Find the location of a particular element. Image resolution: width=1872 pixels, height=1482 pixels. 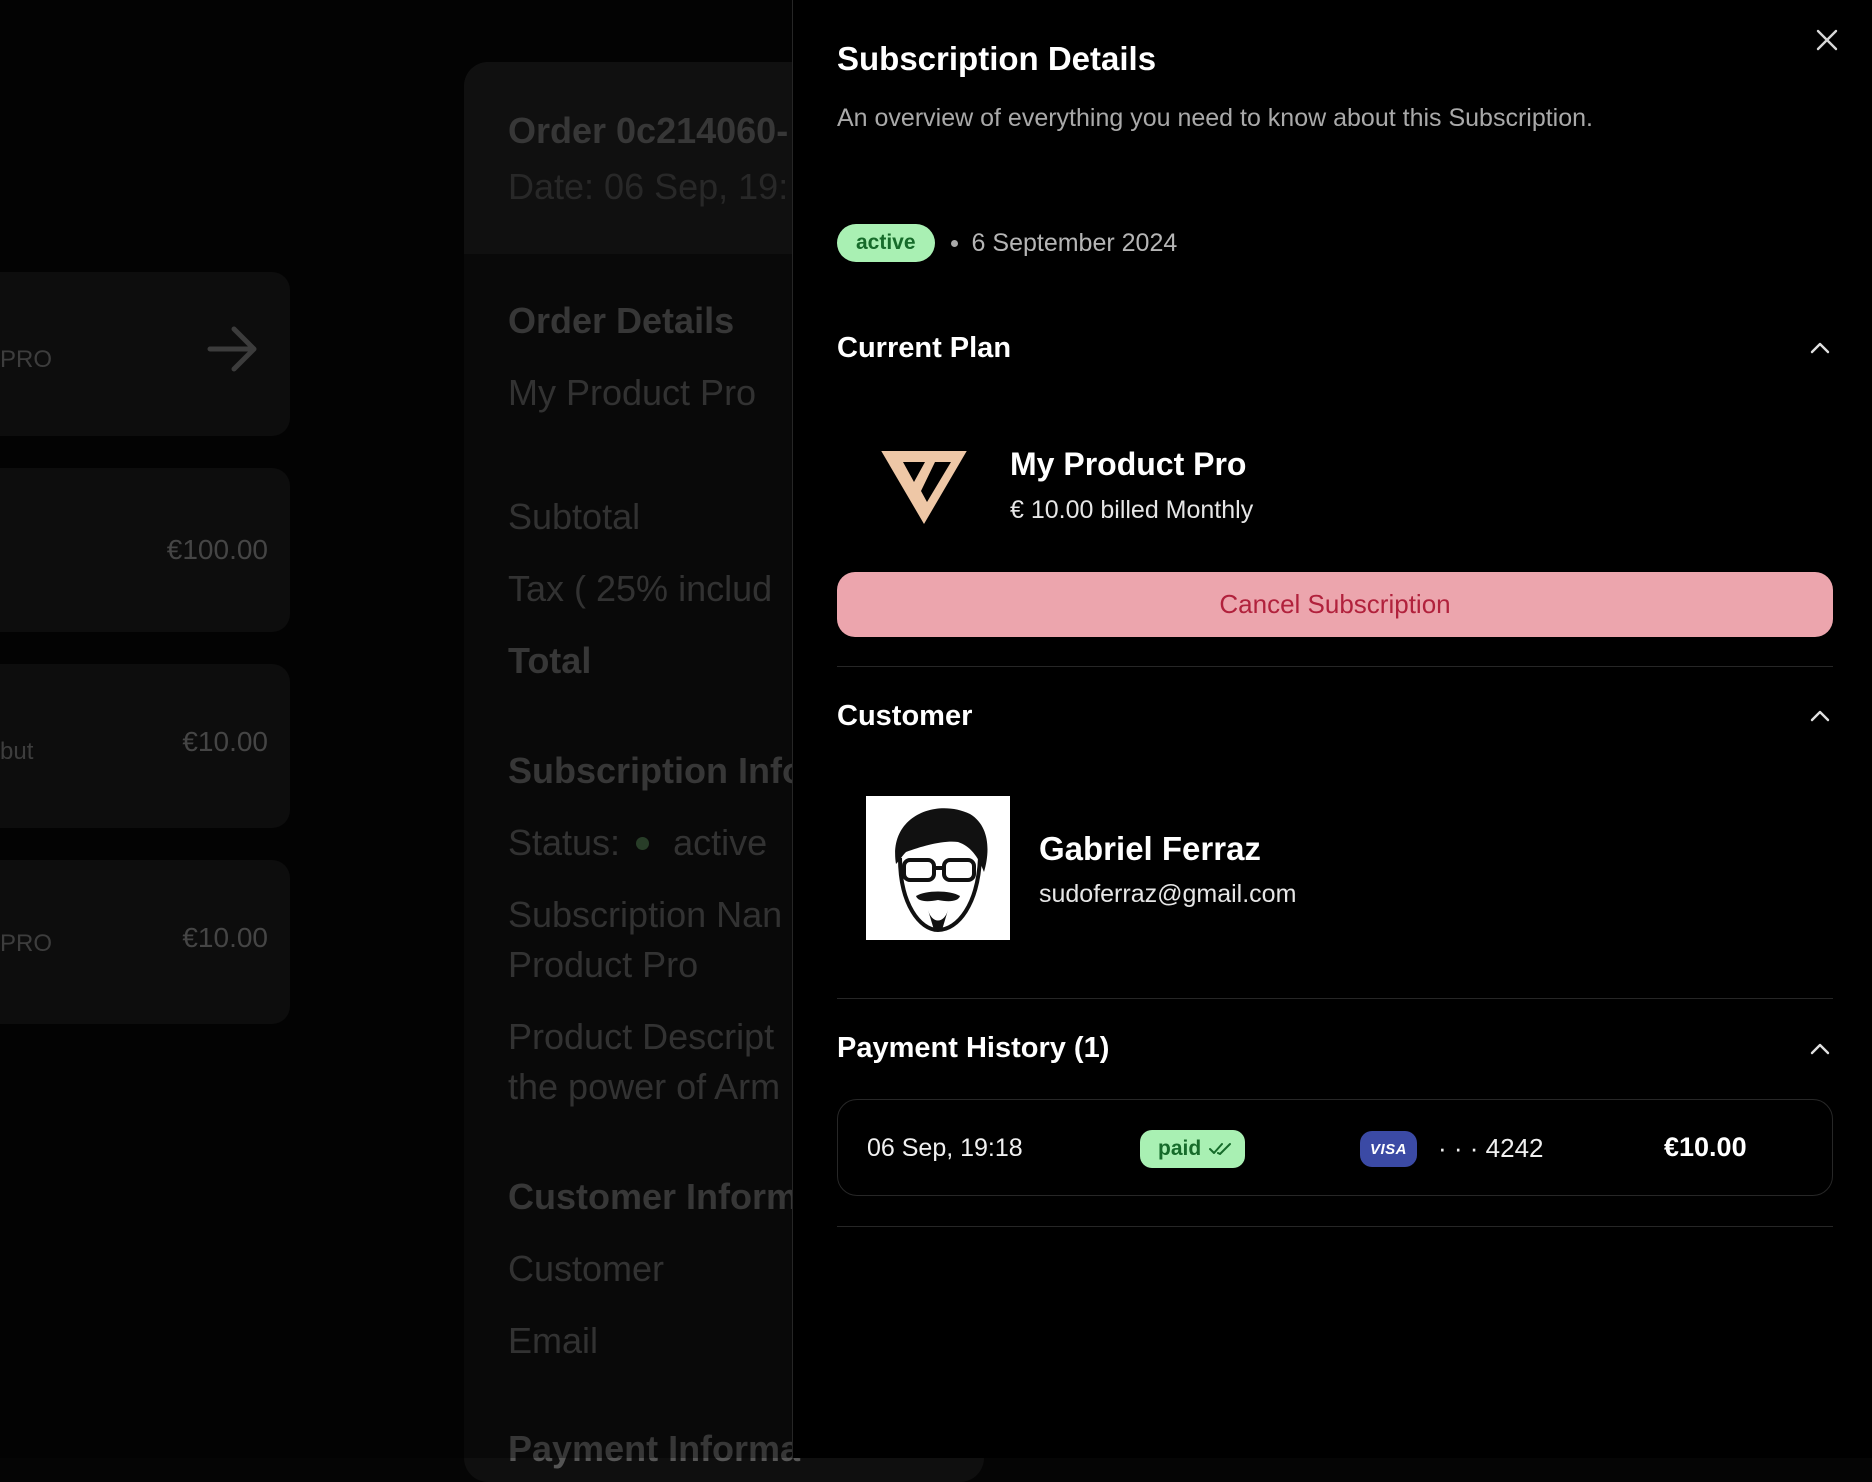

cancel-subscription-button: Cancel Subscription is located at coordinates (1335, 604).